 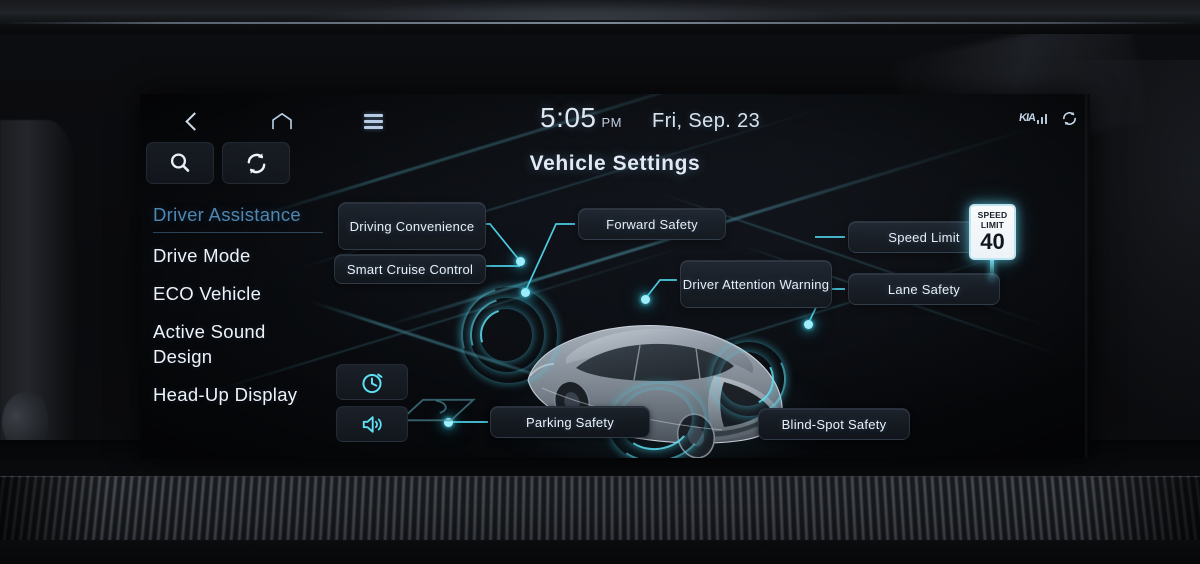 I want to click on chip-driver-attention-warning-label: Driver Attention Warning, so click(x=756, y=284).